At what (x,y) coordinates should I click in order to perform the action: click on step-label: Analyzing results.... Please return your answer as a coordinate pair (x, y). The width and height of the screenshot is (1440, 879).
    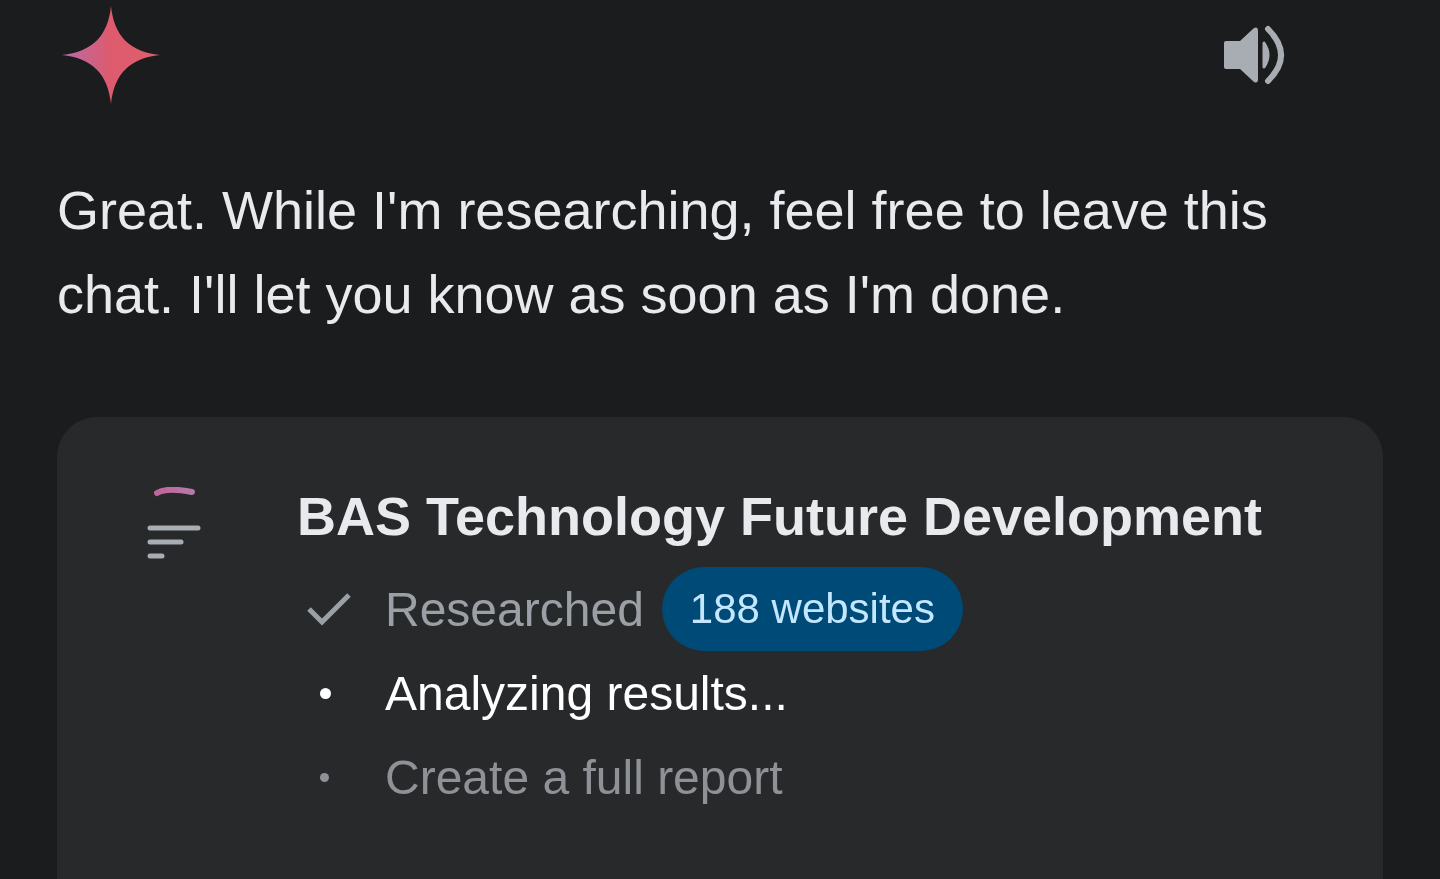
    Looking at the image, I should click on (586, 693).